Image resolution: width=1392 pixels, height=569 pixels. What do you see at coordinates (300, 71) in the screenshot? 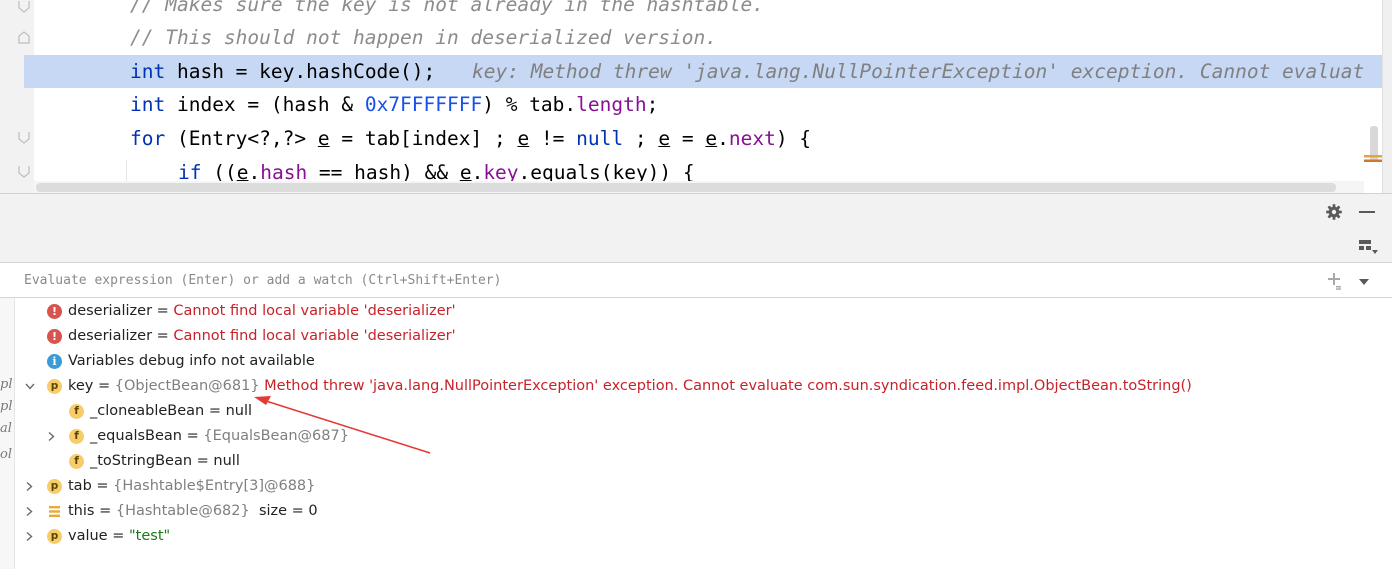
I see `code-text: hash = key.hashCode();` at bounding box center [300, 71].